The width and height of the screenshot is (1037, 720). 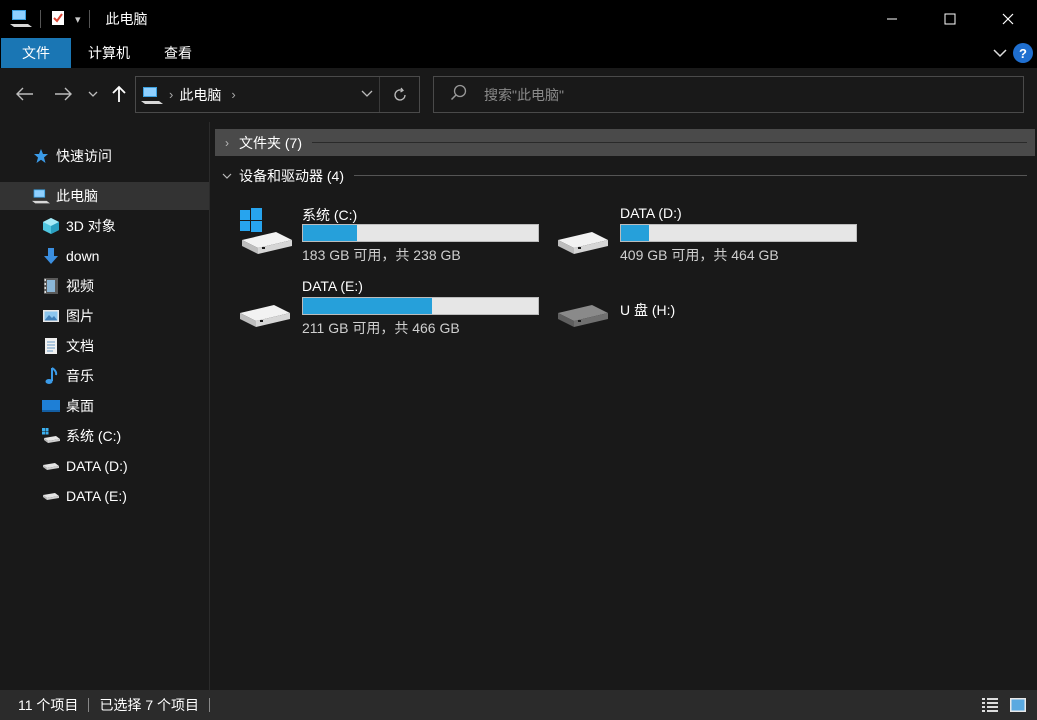 I want to click on customize-toolbar-icon: ▾, so click(x=78, y=19).